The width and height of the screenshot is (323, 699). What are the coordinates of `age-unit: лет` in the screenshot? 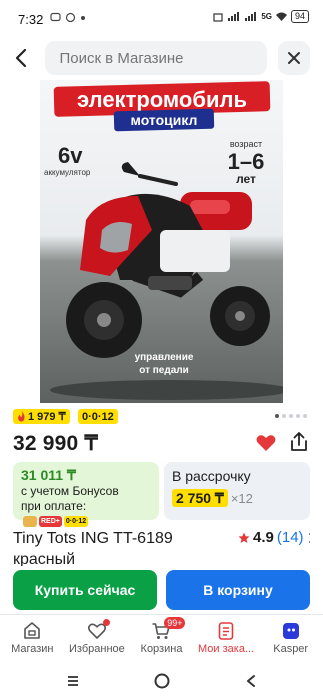 It's located at (246, 179).